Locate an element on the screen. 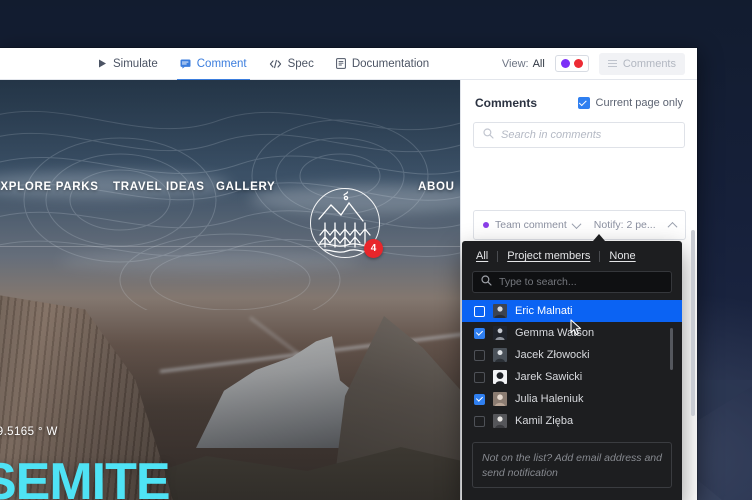 The width and height of the screenshot is (752, 500). nav-link-gallery: GALLERY is located at coordinates (245, 187).